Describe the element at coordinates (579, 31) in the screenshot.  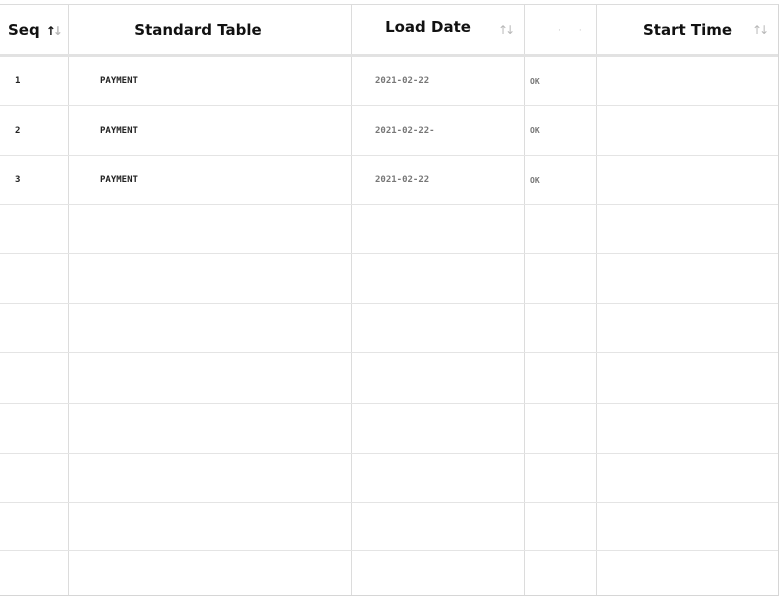
I see `resize-handle-dots-icon: ··` at that location.